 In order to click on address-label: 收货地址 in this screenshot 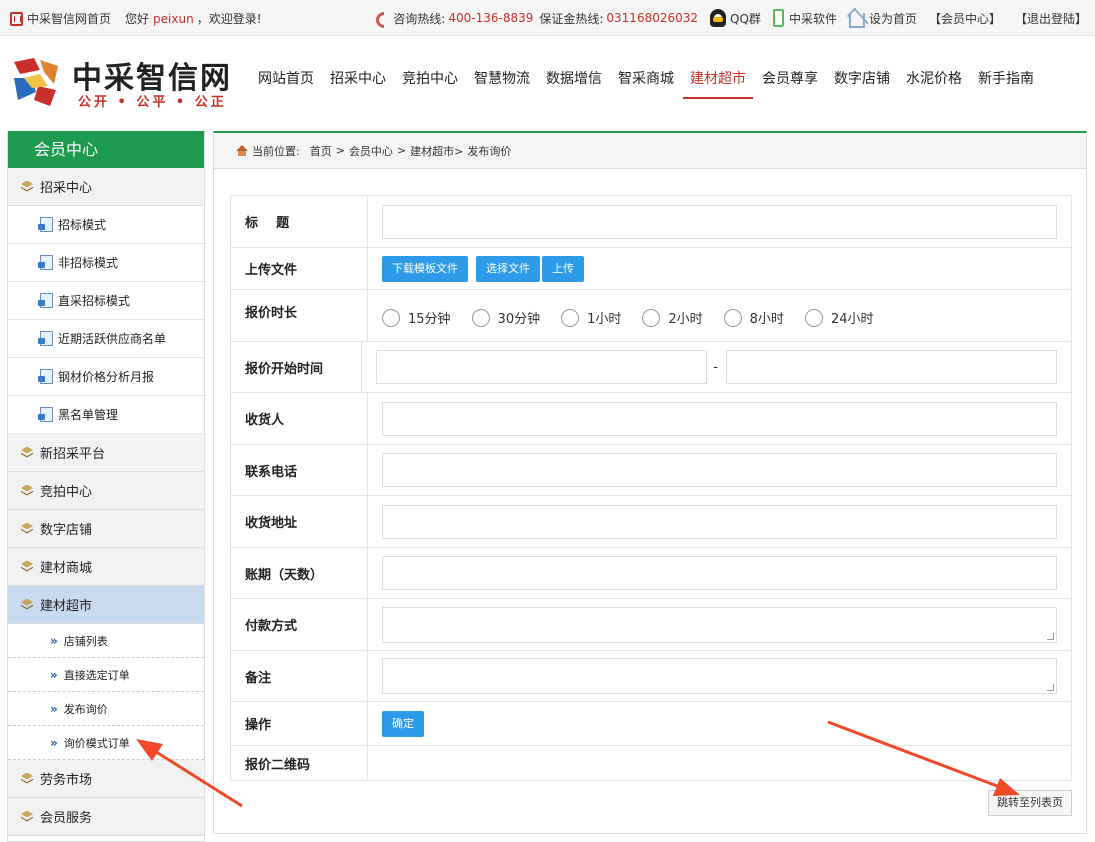, I will do `click(299, 521)`.